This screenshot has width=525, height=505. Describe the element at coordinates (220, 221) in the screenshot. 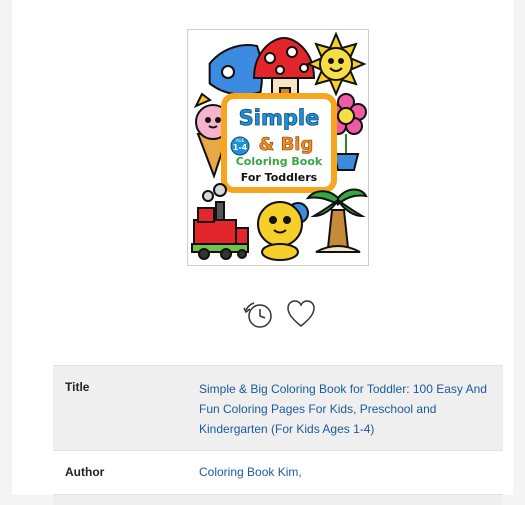

I see `train-illustration` at that location.